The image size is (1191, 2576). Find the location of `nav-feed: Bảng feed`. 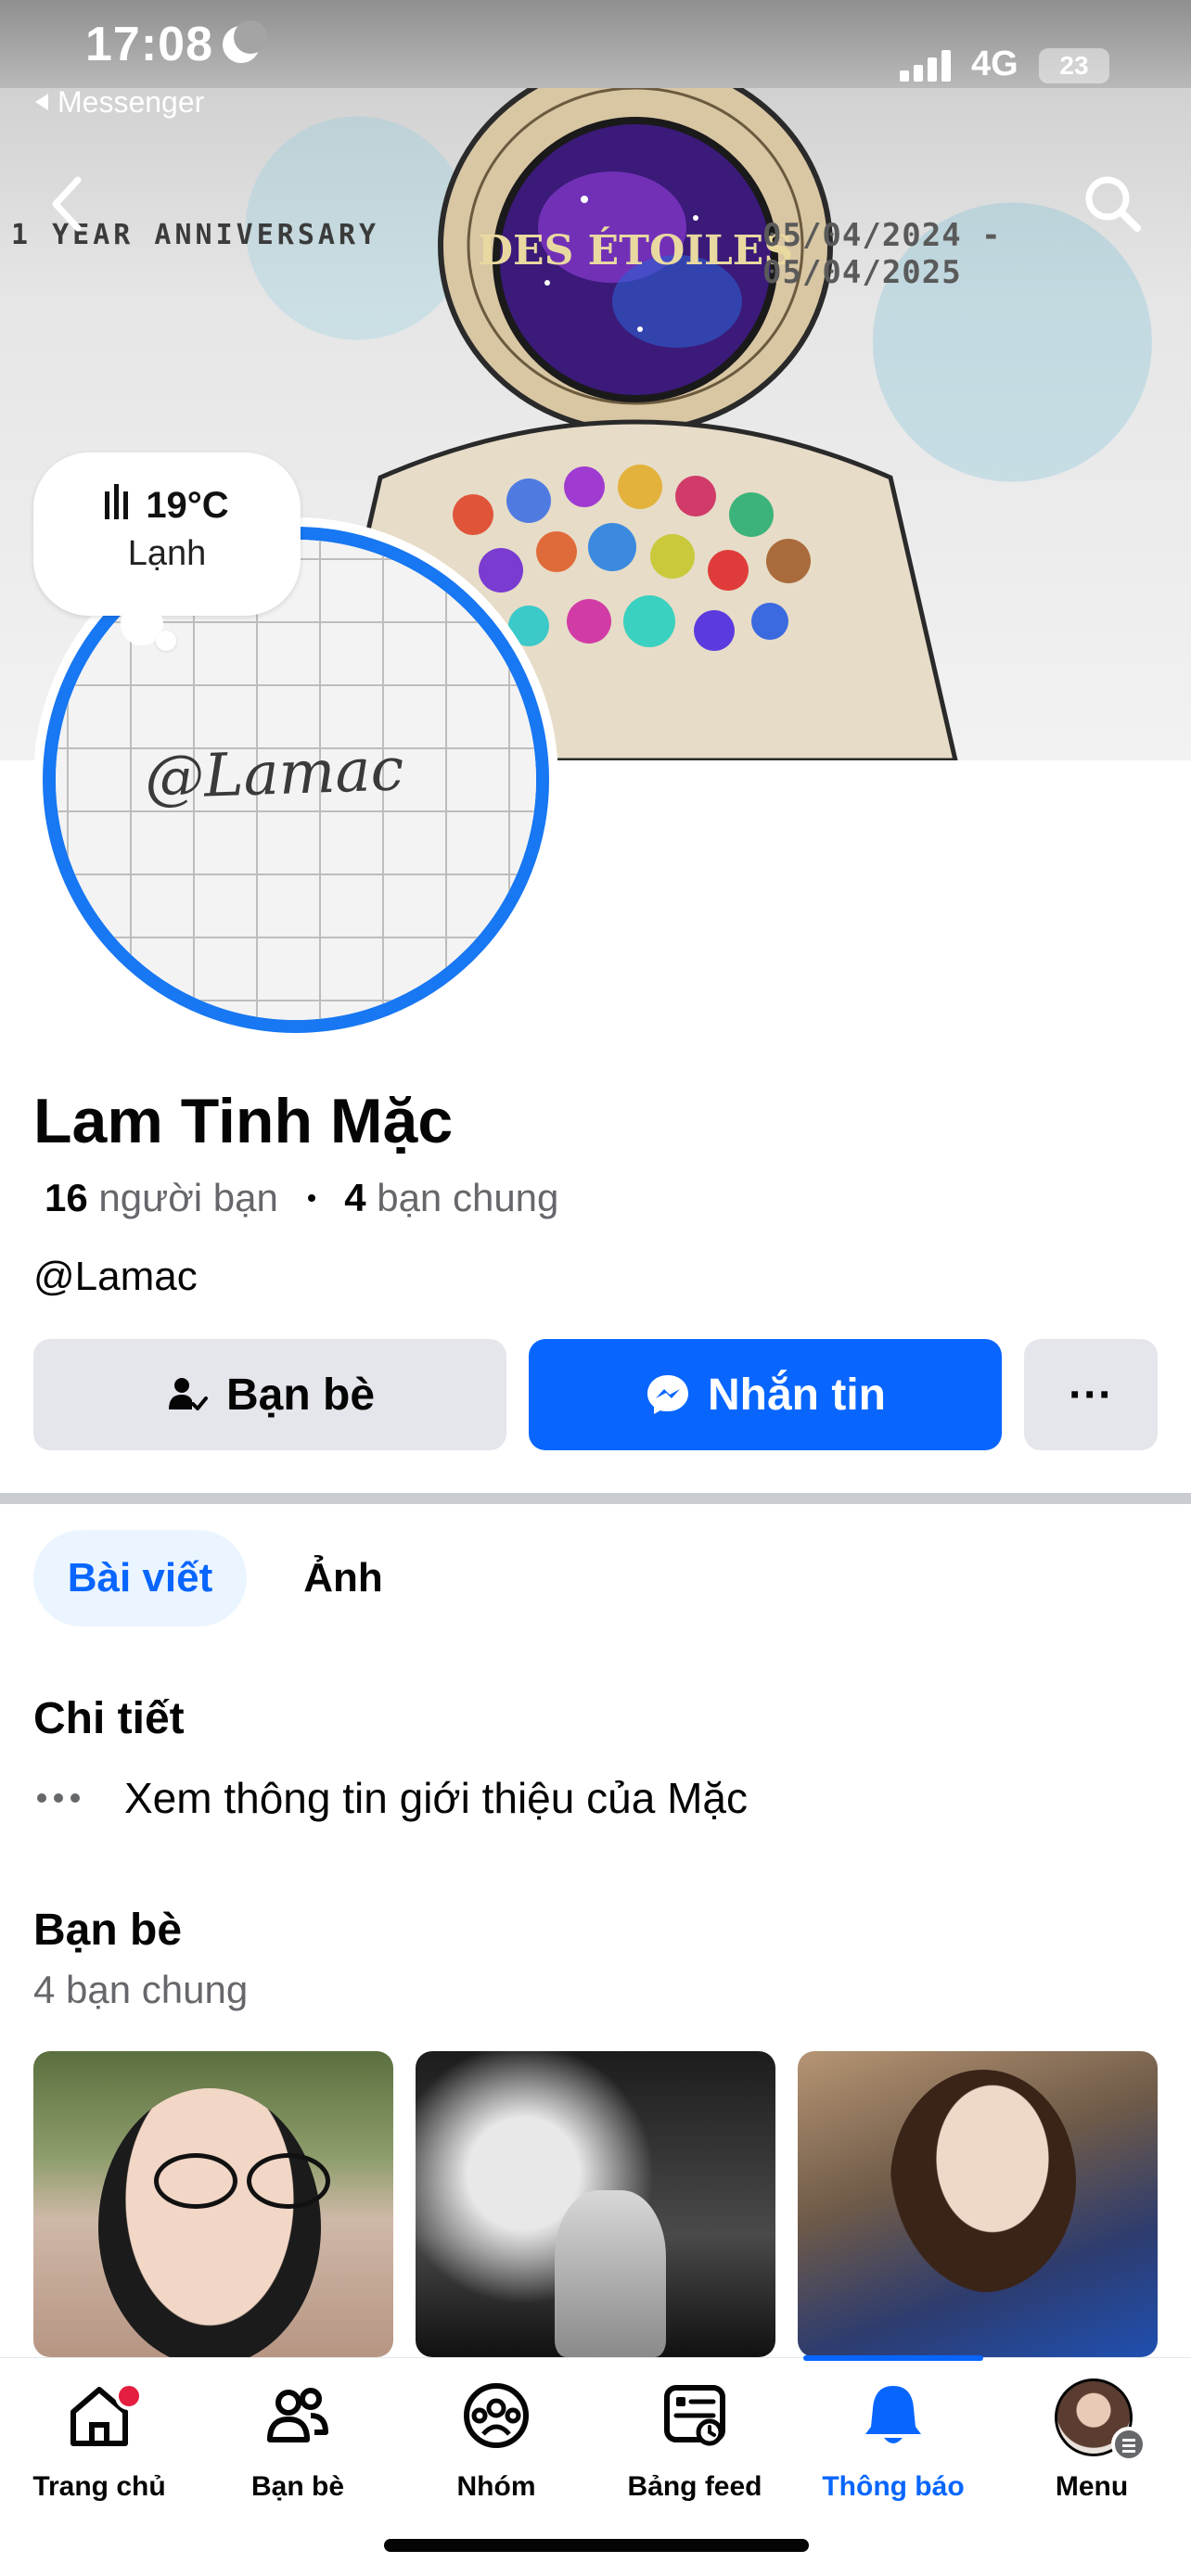

nav-feed: Bảng feed is located at coordinates (695, 2446).